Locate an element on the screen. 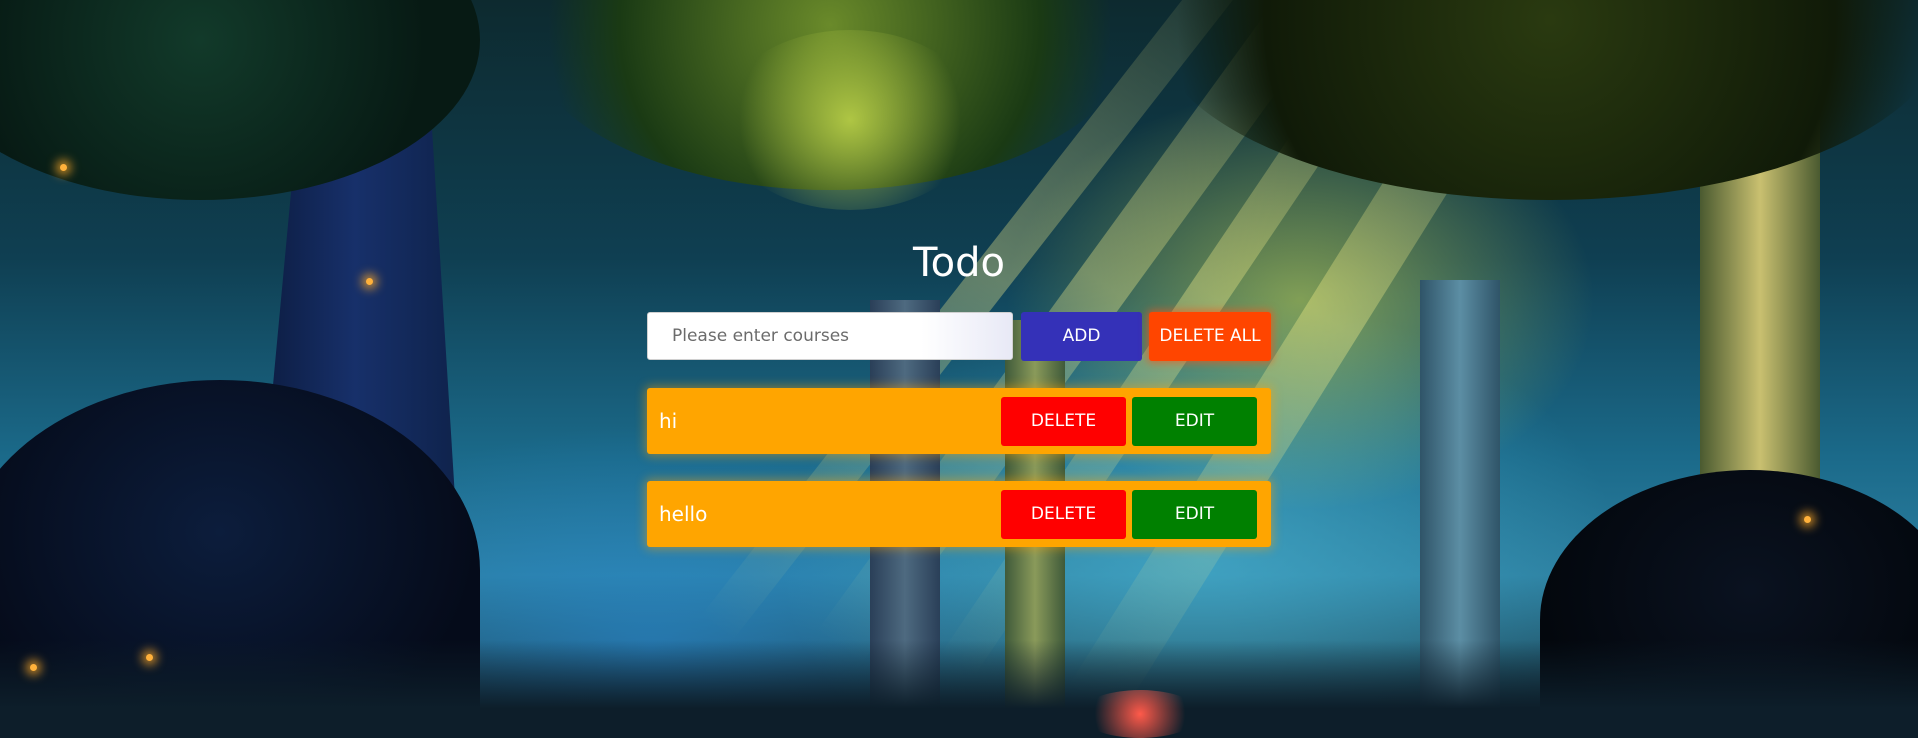 Image resolution: width=1918 pixels, height=738 pixels. canopy-foliage is located at coordinates (850, 120).